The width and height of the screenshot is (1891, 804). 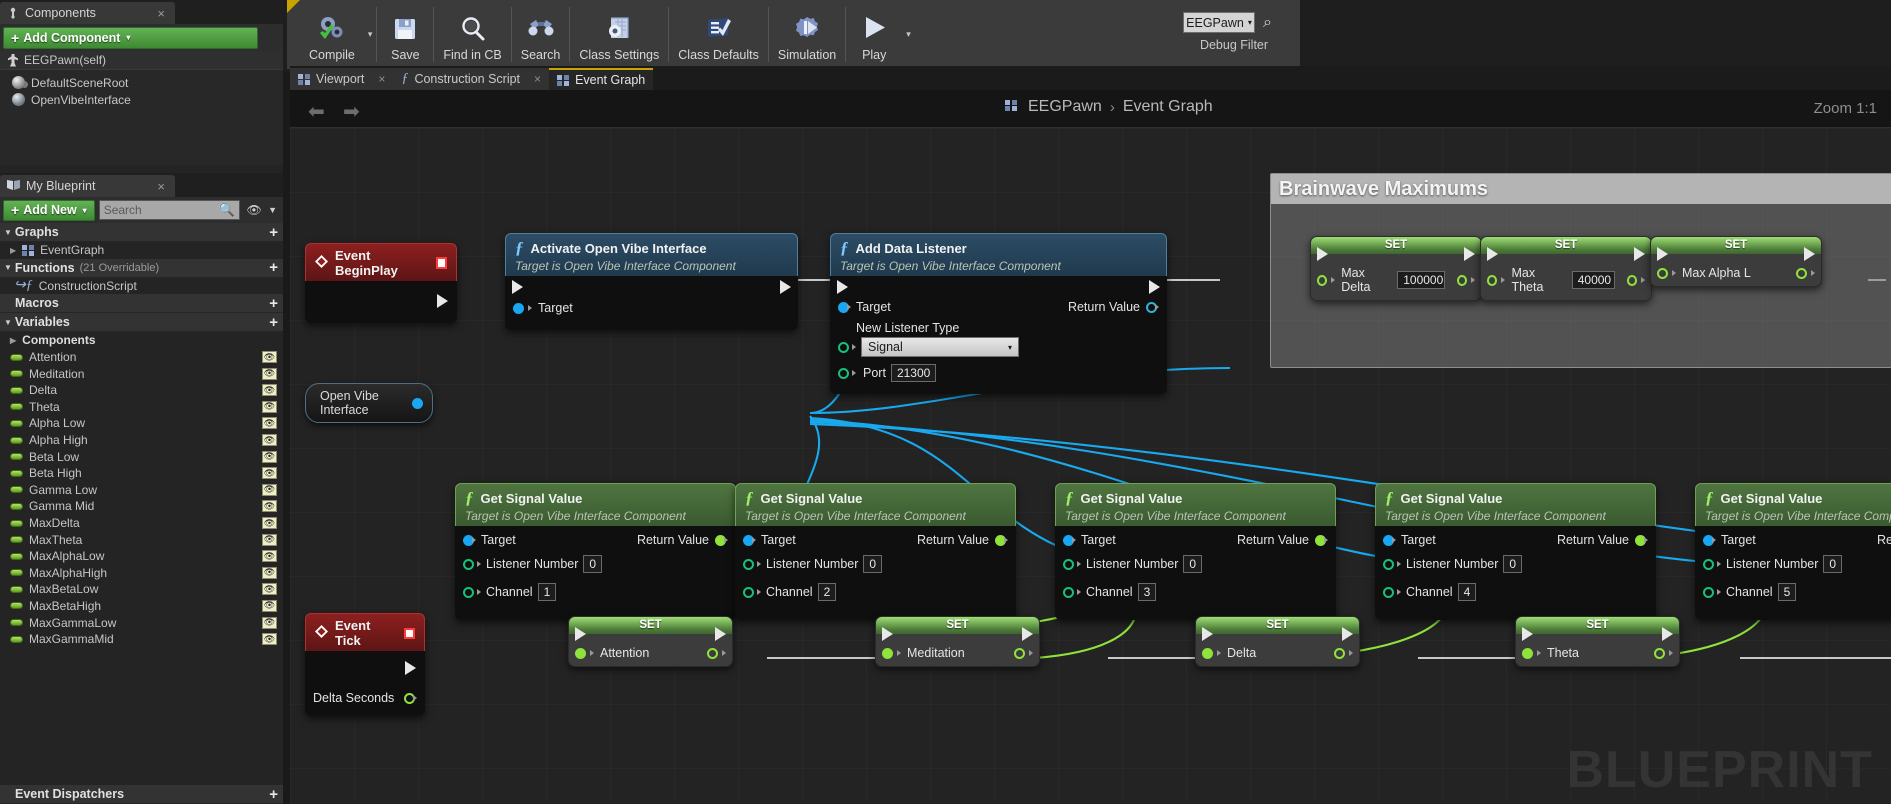 I want to click on input-pin-port, so click(x=843, y=373).